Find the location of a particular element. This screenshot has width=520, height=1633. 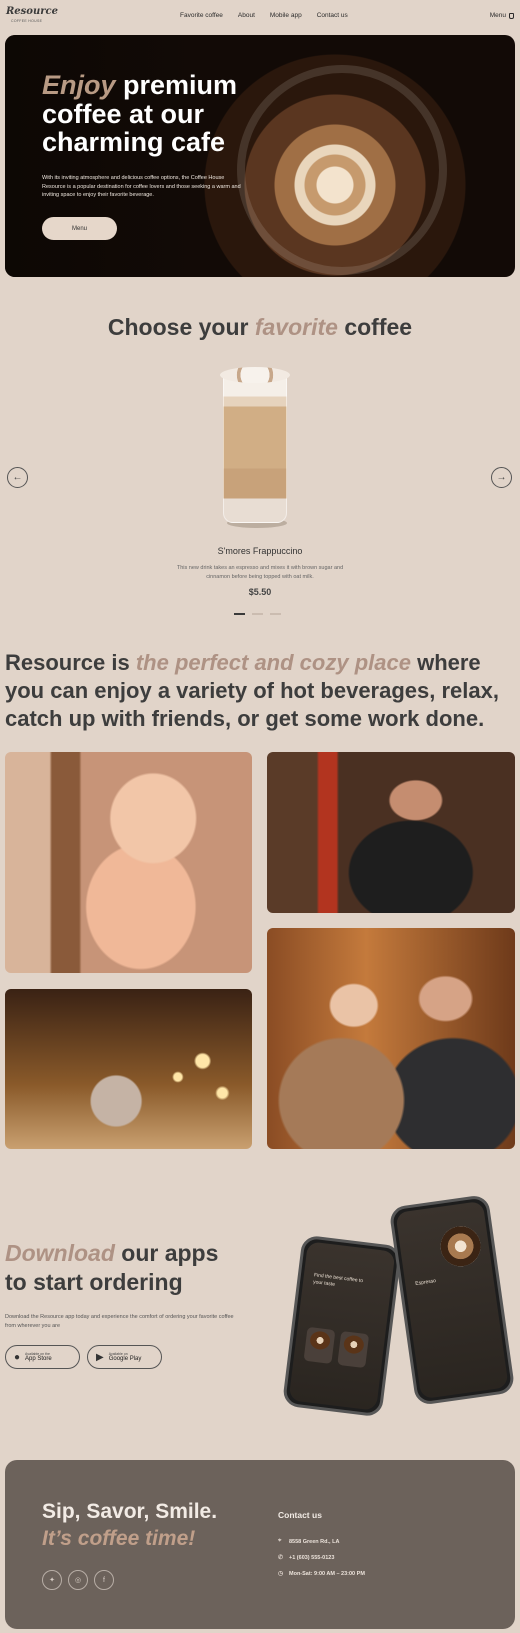

product-price: $5.50 is located at coordinates (260, 592).